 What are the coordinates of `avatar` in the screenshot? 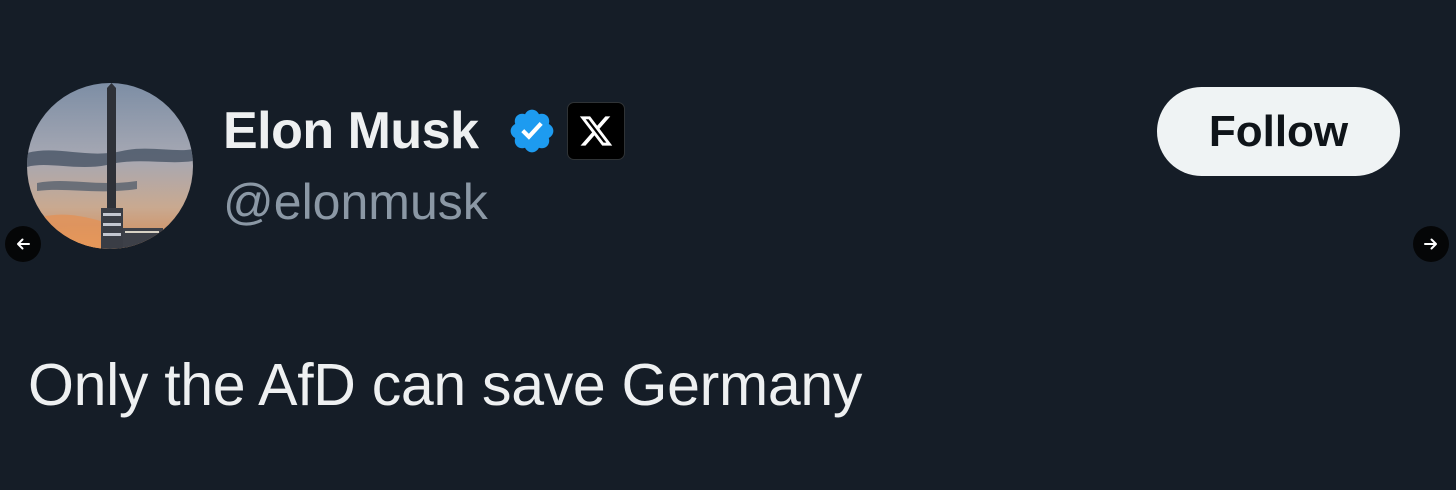 It's located at (110, 166).